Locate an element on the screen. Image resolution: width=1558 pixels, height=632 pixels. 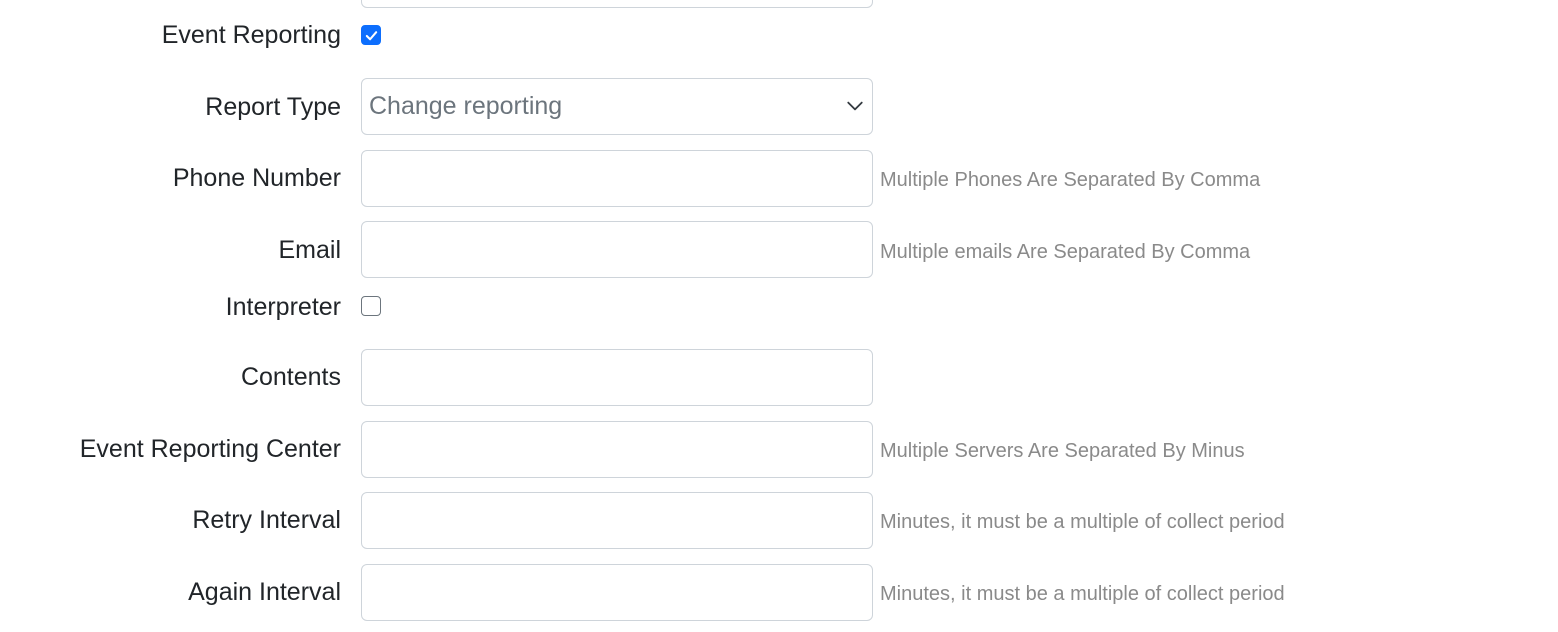
chevron-down-icon is located at coordinates (855, 106).